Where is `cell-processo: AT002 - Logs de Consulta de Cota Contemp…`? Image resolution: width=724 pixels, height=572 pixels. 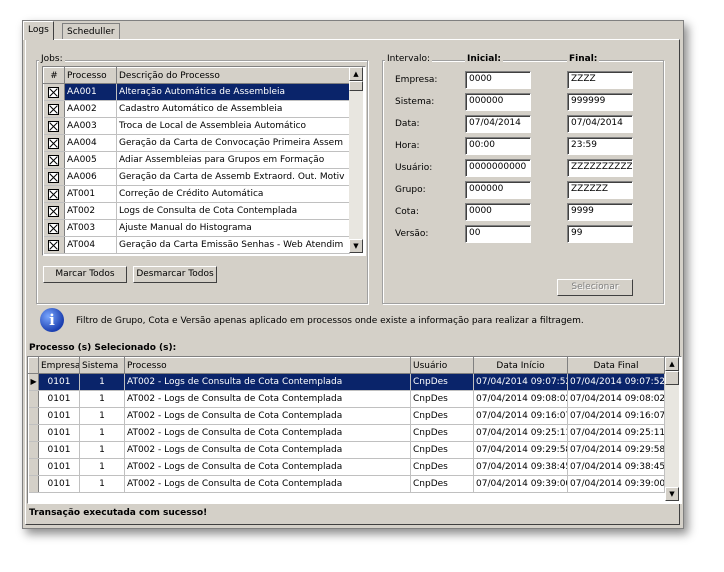
cell-processo: AT002 - Logs de Consulta de Cota Contemp… is located at coordinates (267, 382).